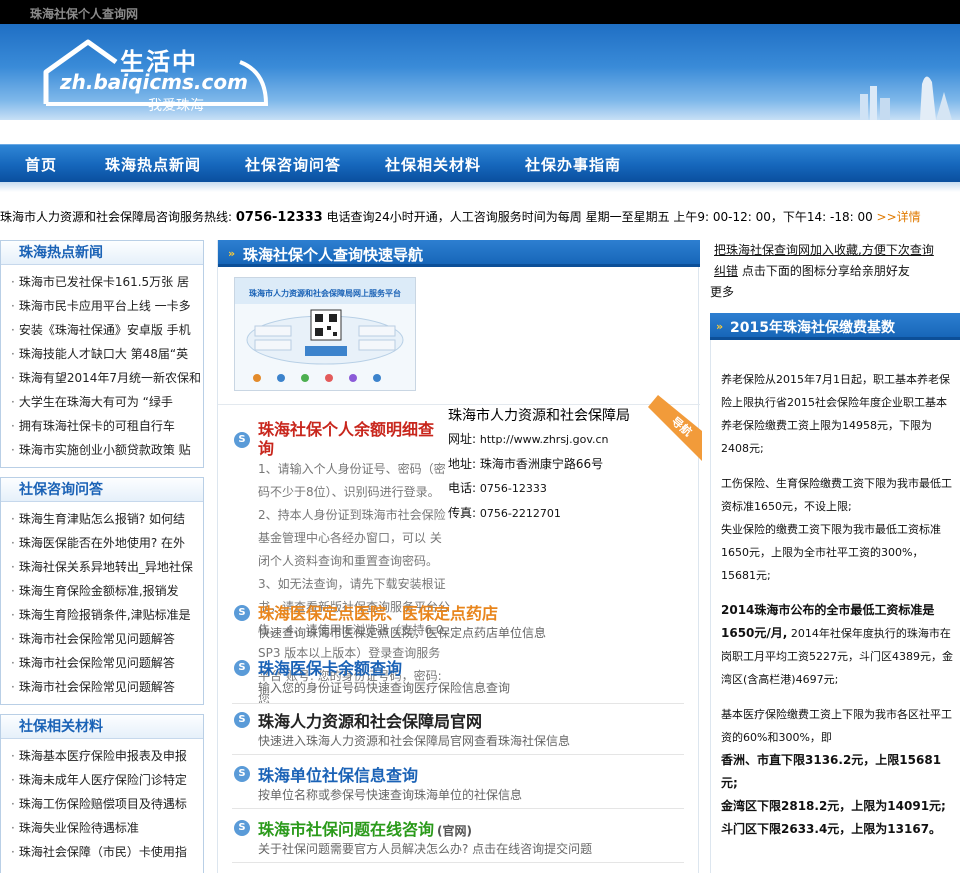 Image resolution: width=960 pixels, height=873 pixels. What do you see at coordinates (154, 82) in the screenshot?
I see `logo-url: zh.baiqicms.com` at bounding box center [154, 82].